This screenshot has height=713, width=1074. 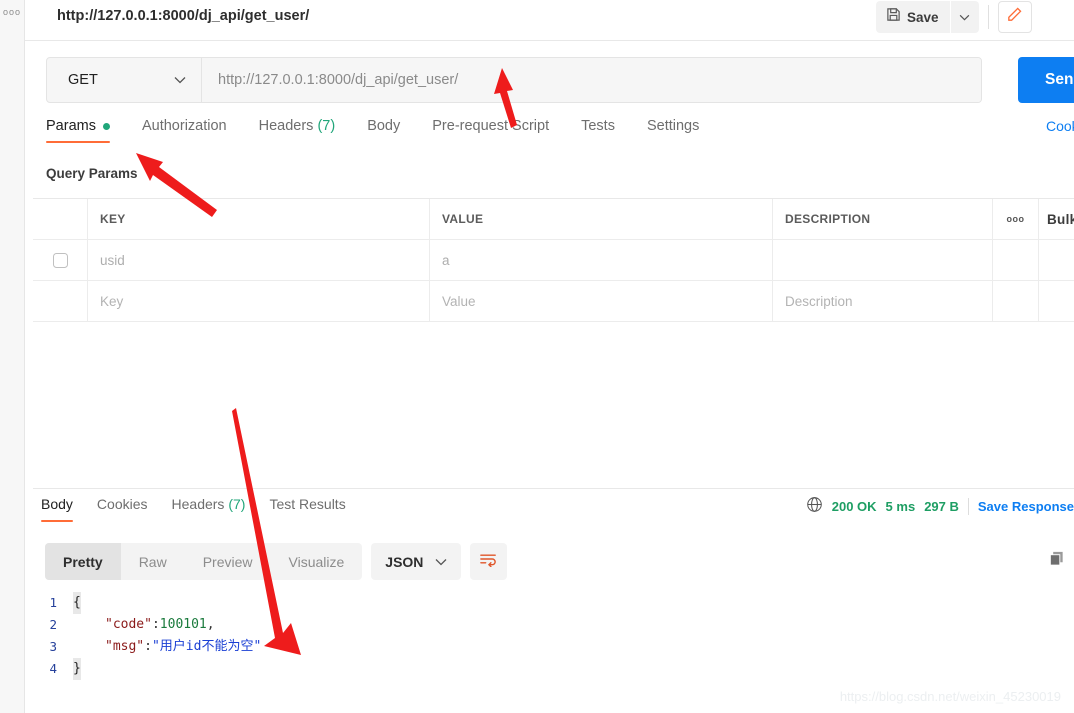 I want to click on watermark: https://blog.csdn.net/weixin_45230019, so click(x=950, y=696).